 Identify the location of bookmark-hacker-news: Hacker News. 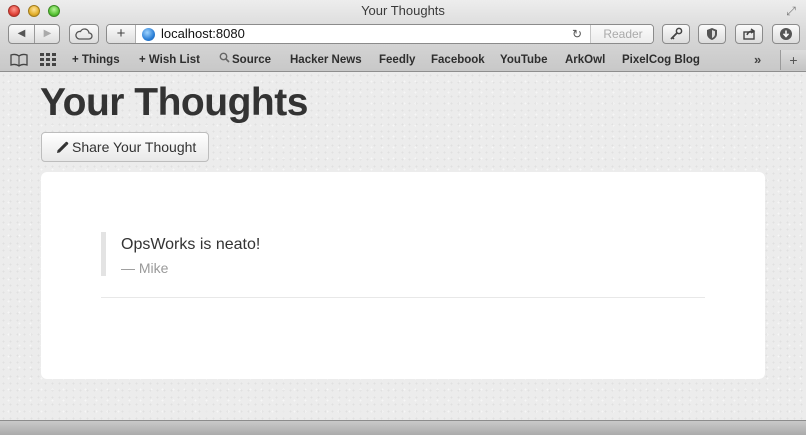
(326, 60).